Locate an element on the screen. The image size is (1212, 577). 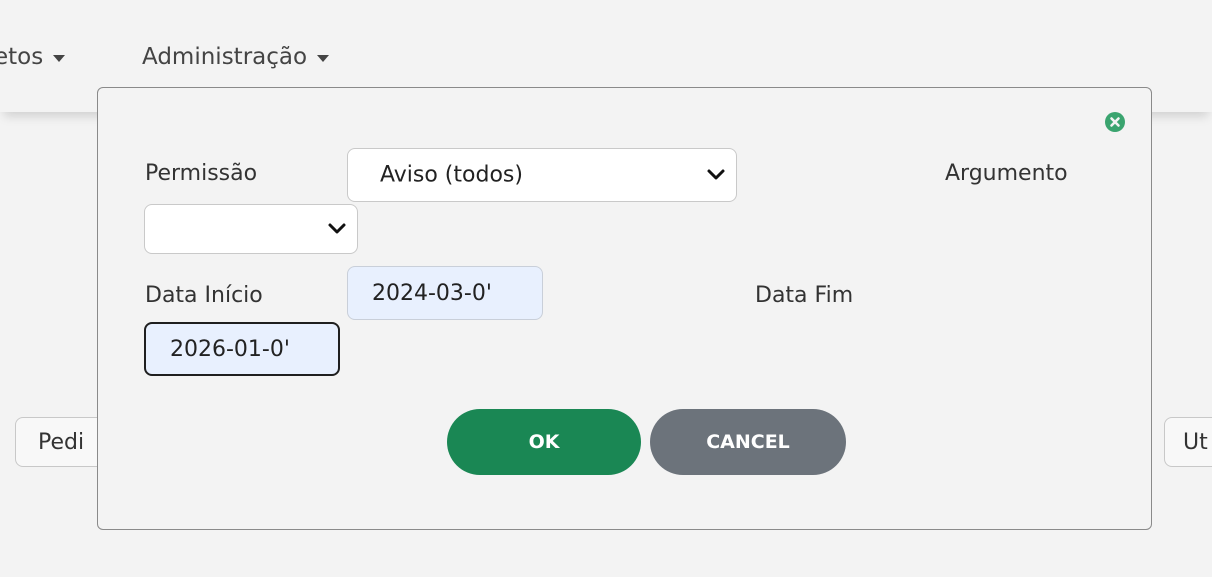
background-button-right: Ut is located at coordinates (1188, 442).